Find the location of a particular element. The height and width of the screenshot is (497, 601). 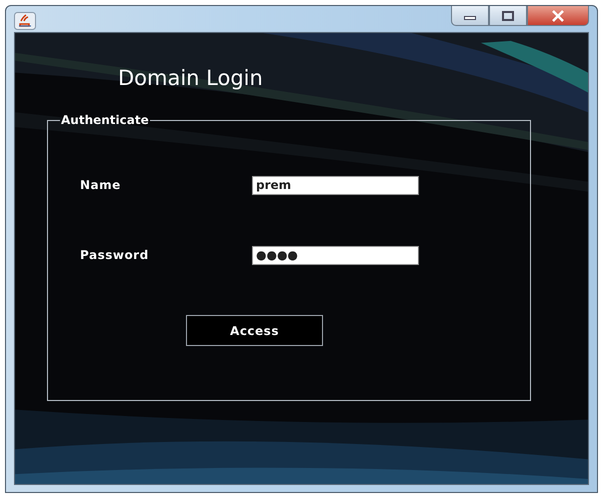

maximize-button is located at coordinates (508, 16).